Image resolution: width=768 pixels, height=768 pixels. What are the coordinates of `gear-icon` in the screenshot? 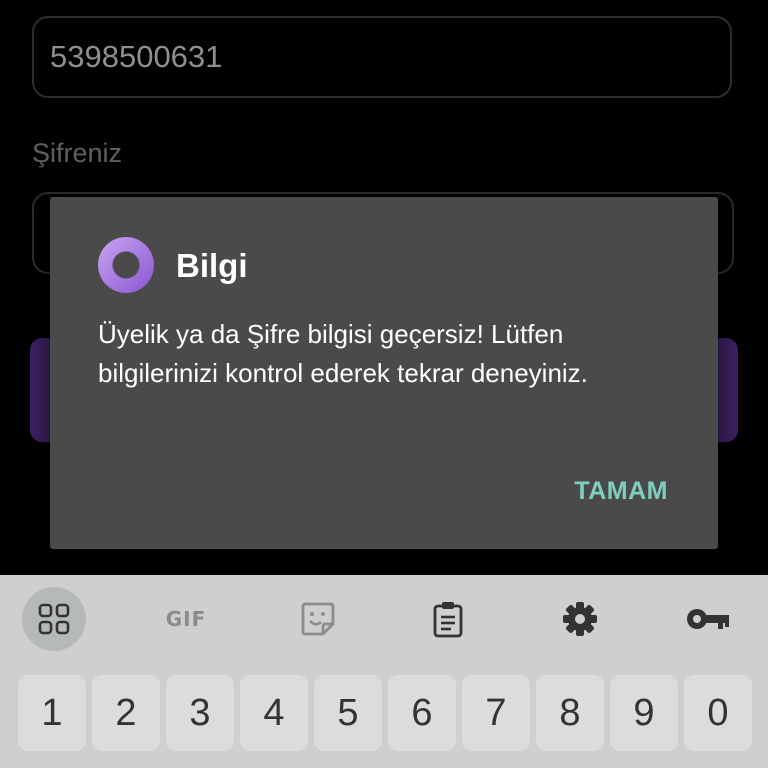 It's located at (580, 619).